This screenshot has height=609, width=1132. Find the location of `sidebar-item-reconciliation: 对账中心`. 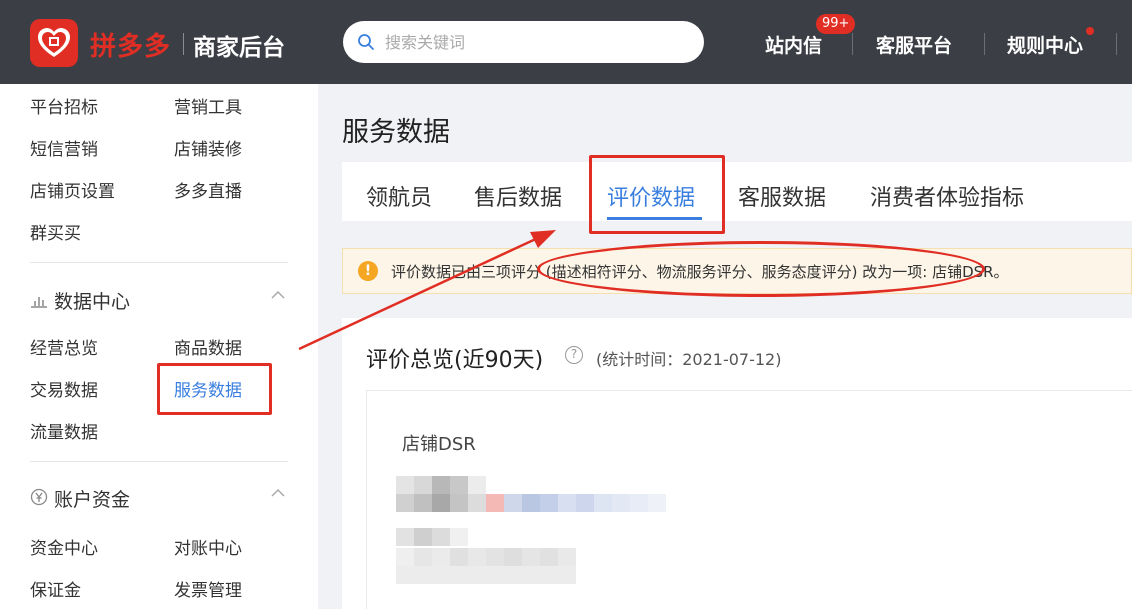

sidebar-item-reconciliation: 对账中心 is located at coordinates (208, 546).